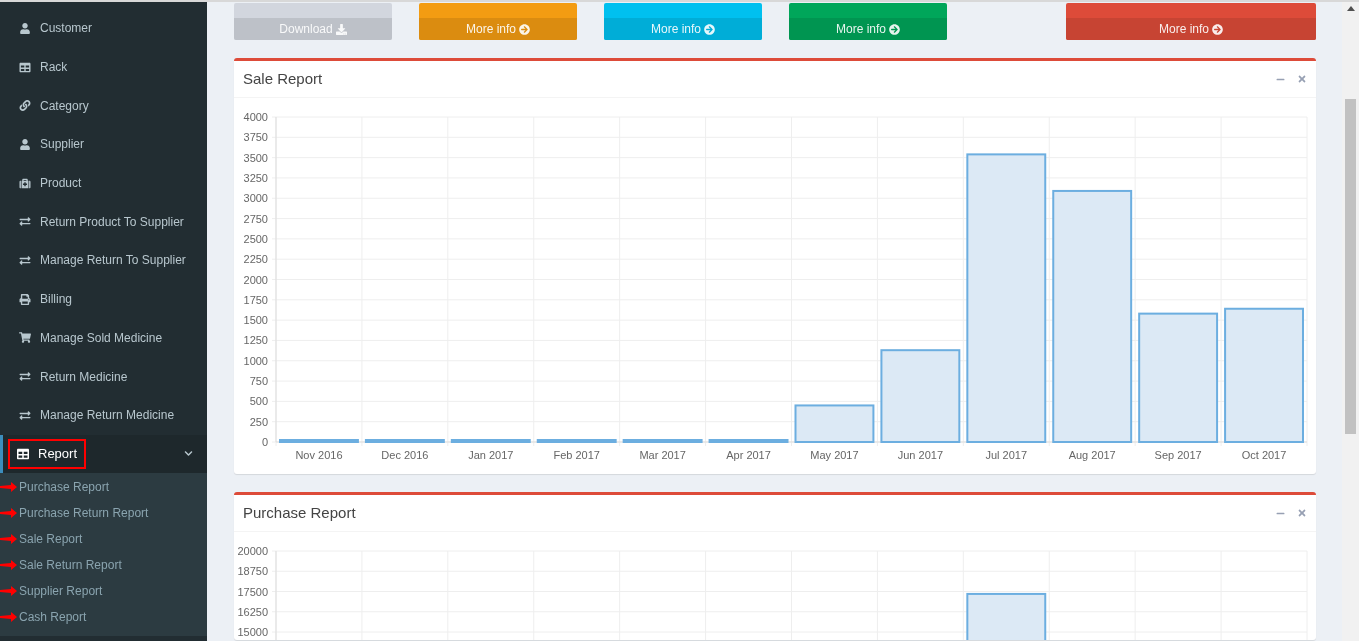 The width and height of the screenshot is (1359, 641). What do you see at coordinates (1350, 266) in the screenshot?
I see `scrollbar-thumb` at bounding box center [1350, 266].